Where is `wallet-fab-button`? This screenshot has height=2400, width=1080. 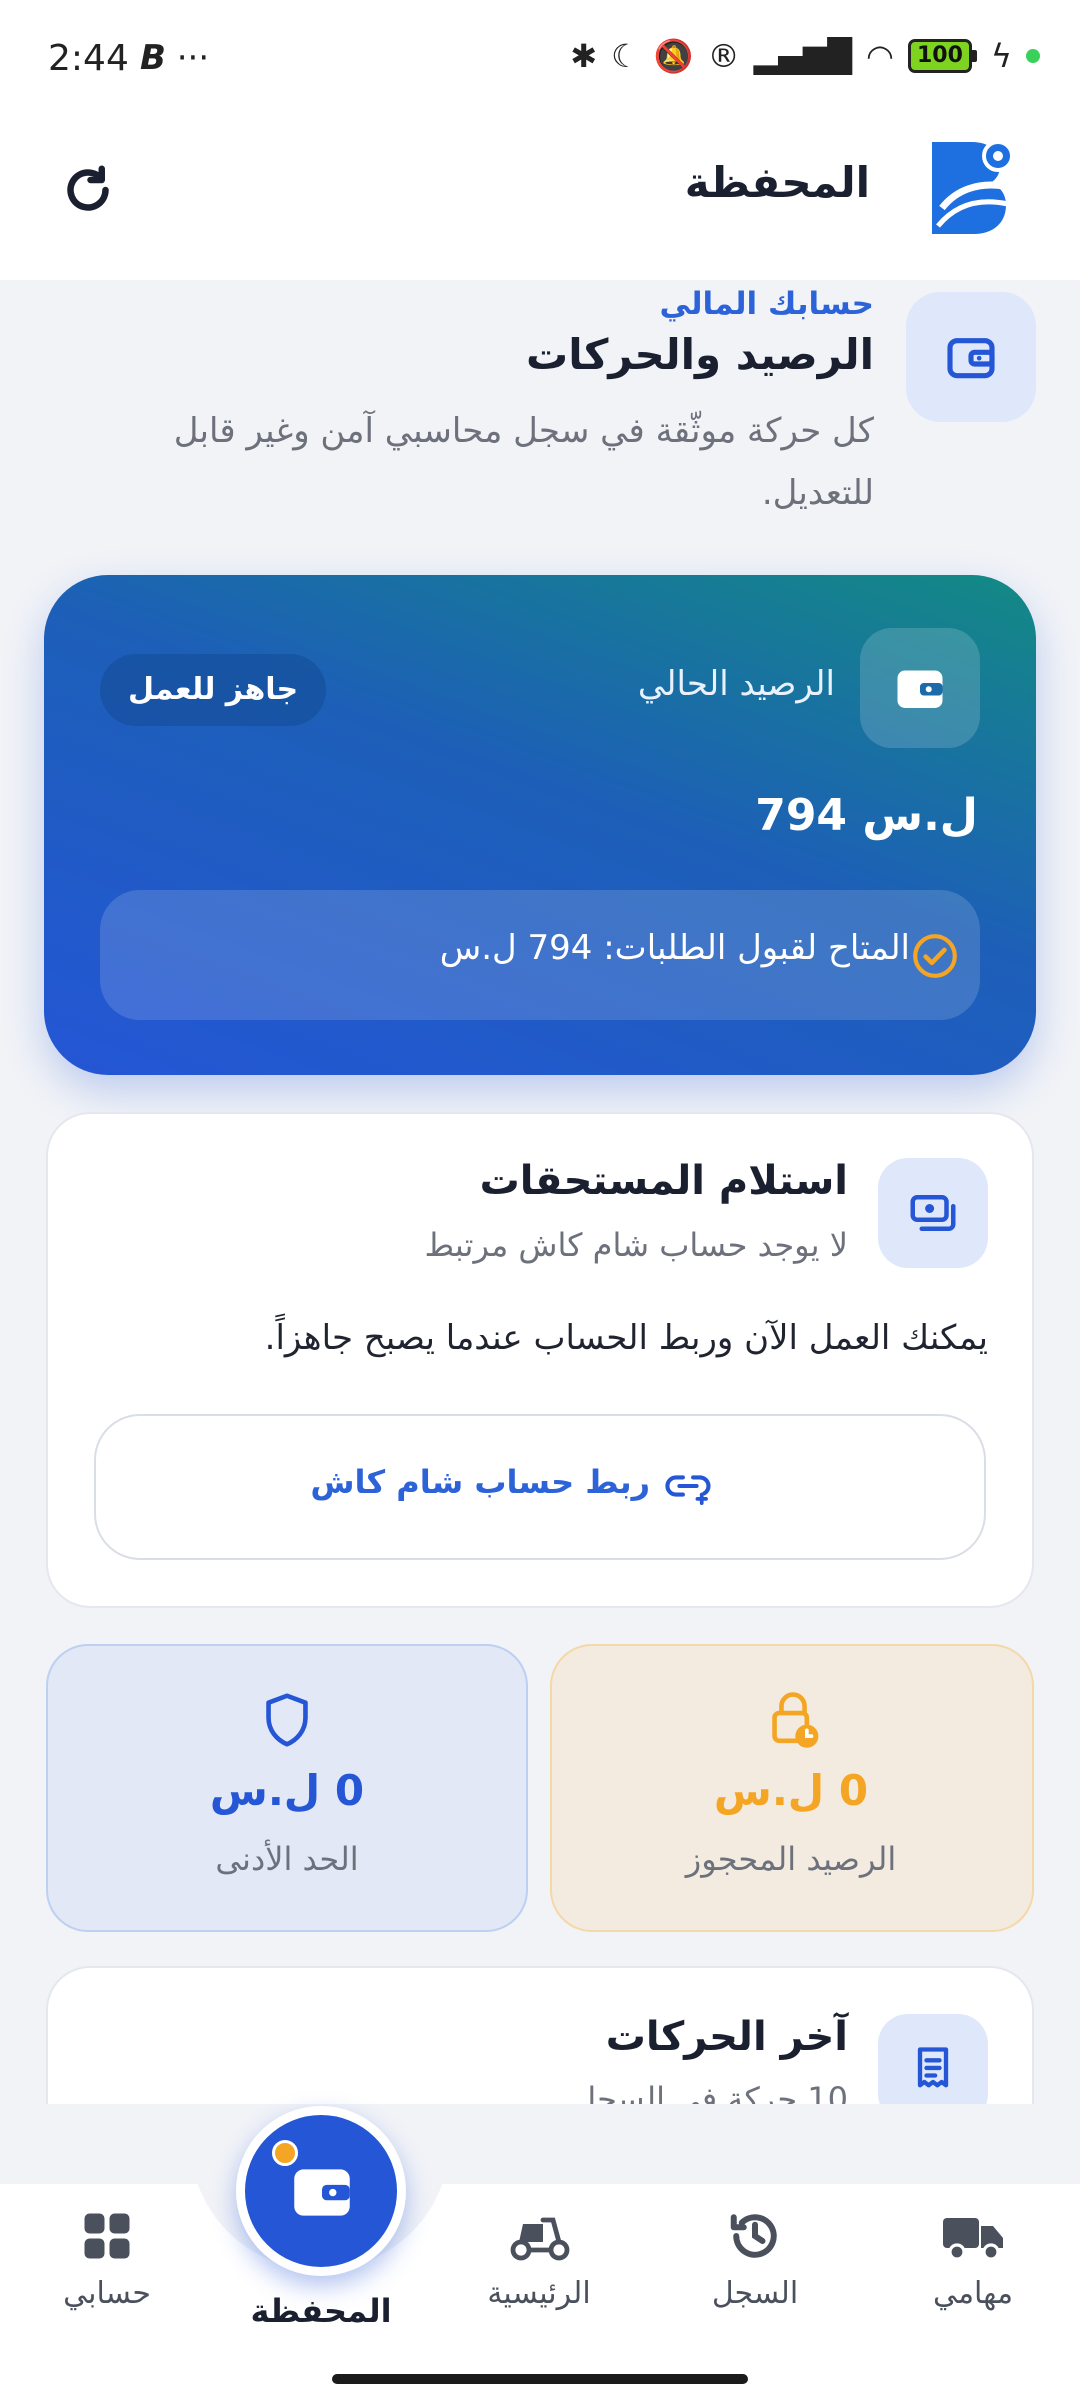
wallet-fab-button is located at coordinates (321, 2191).